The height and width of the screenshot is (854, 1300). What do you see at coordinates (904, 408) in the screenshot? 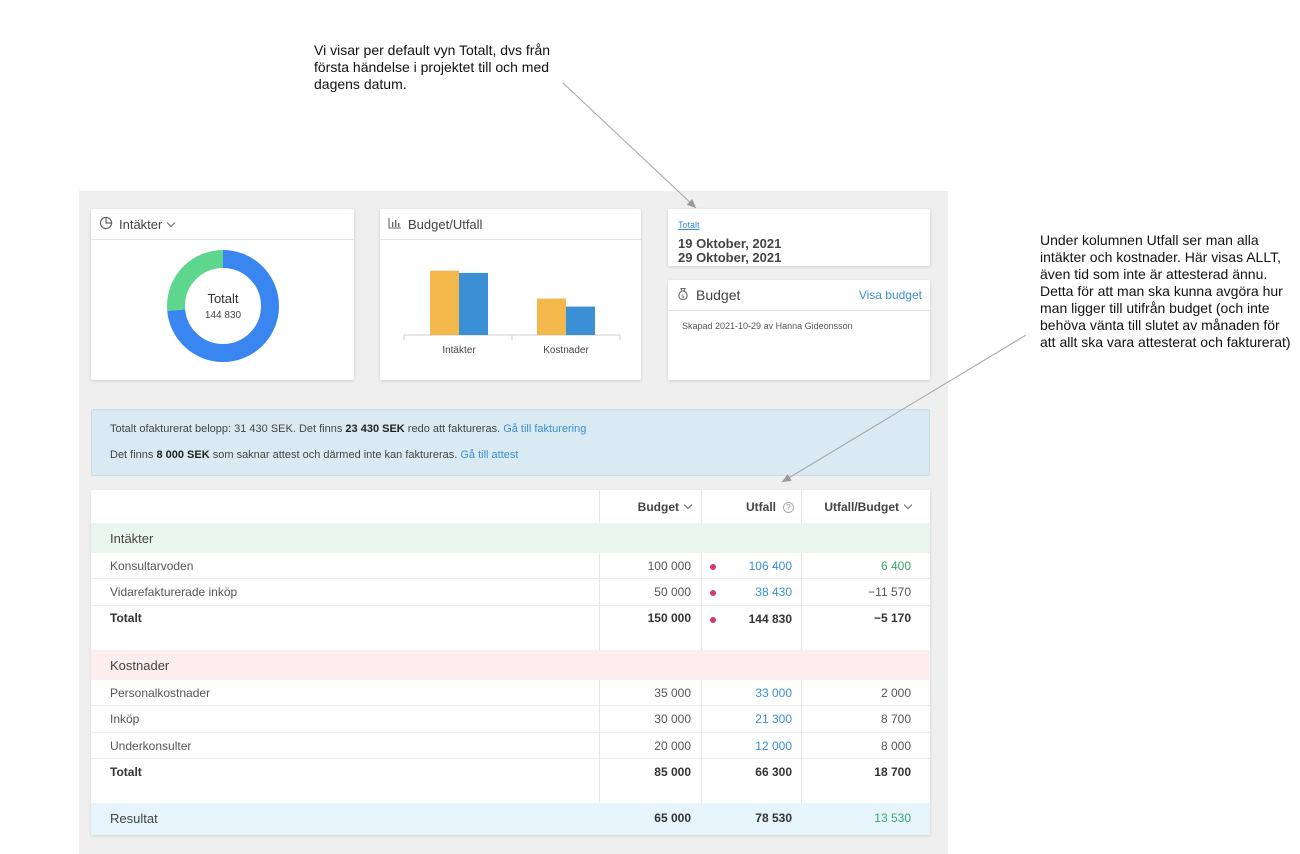
I see `annotation-arrow-right` at bounding box center [904, 408].